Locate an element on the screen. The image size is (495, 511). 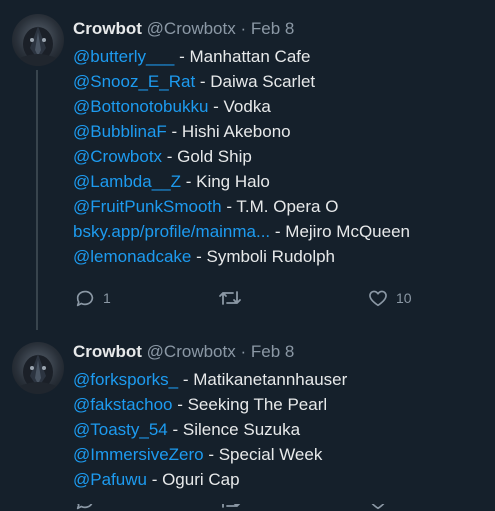
line-text: - Hishi Akebono is located at coordinates (228, 131).